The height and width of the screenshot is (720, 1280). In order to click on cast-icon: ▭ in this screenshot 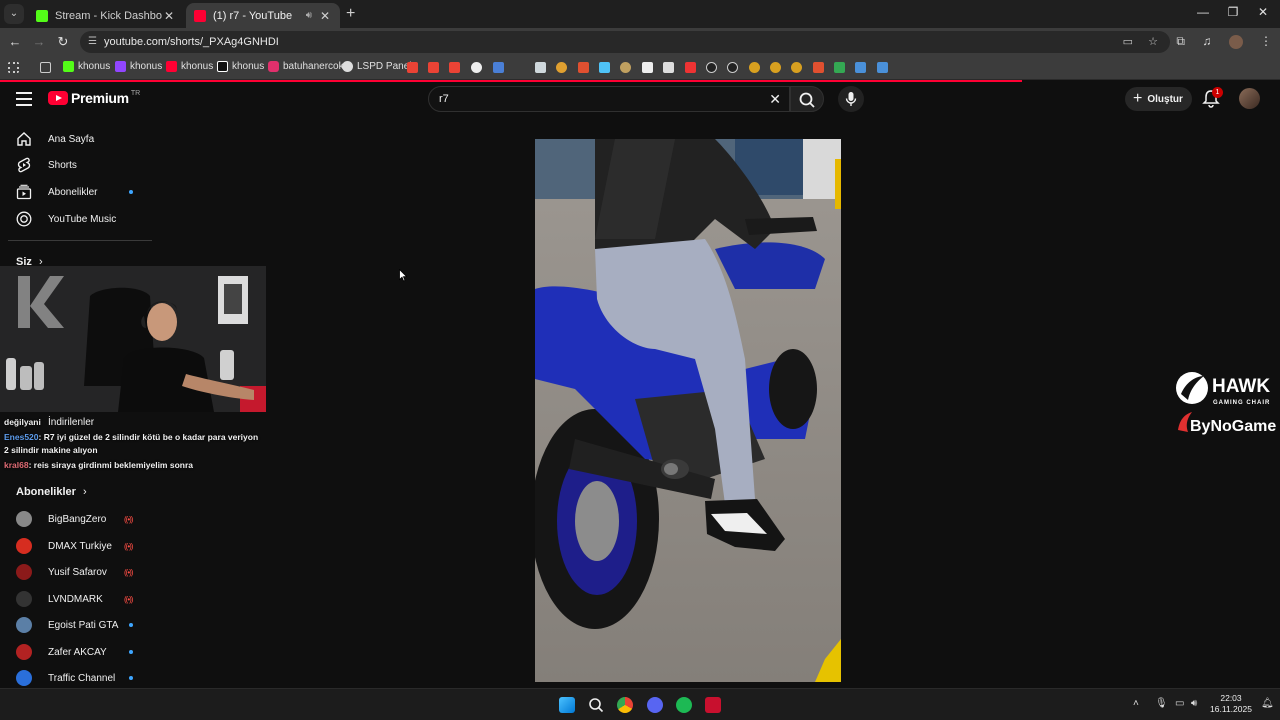, I will do `click(1128, 42)`.